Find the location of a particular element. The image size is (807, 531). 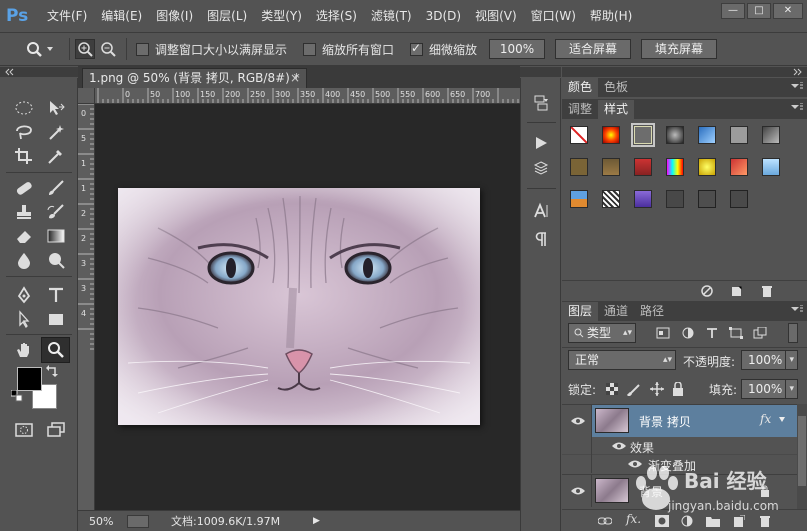

tools-collapse-strip is located at coordinates (39, 72).